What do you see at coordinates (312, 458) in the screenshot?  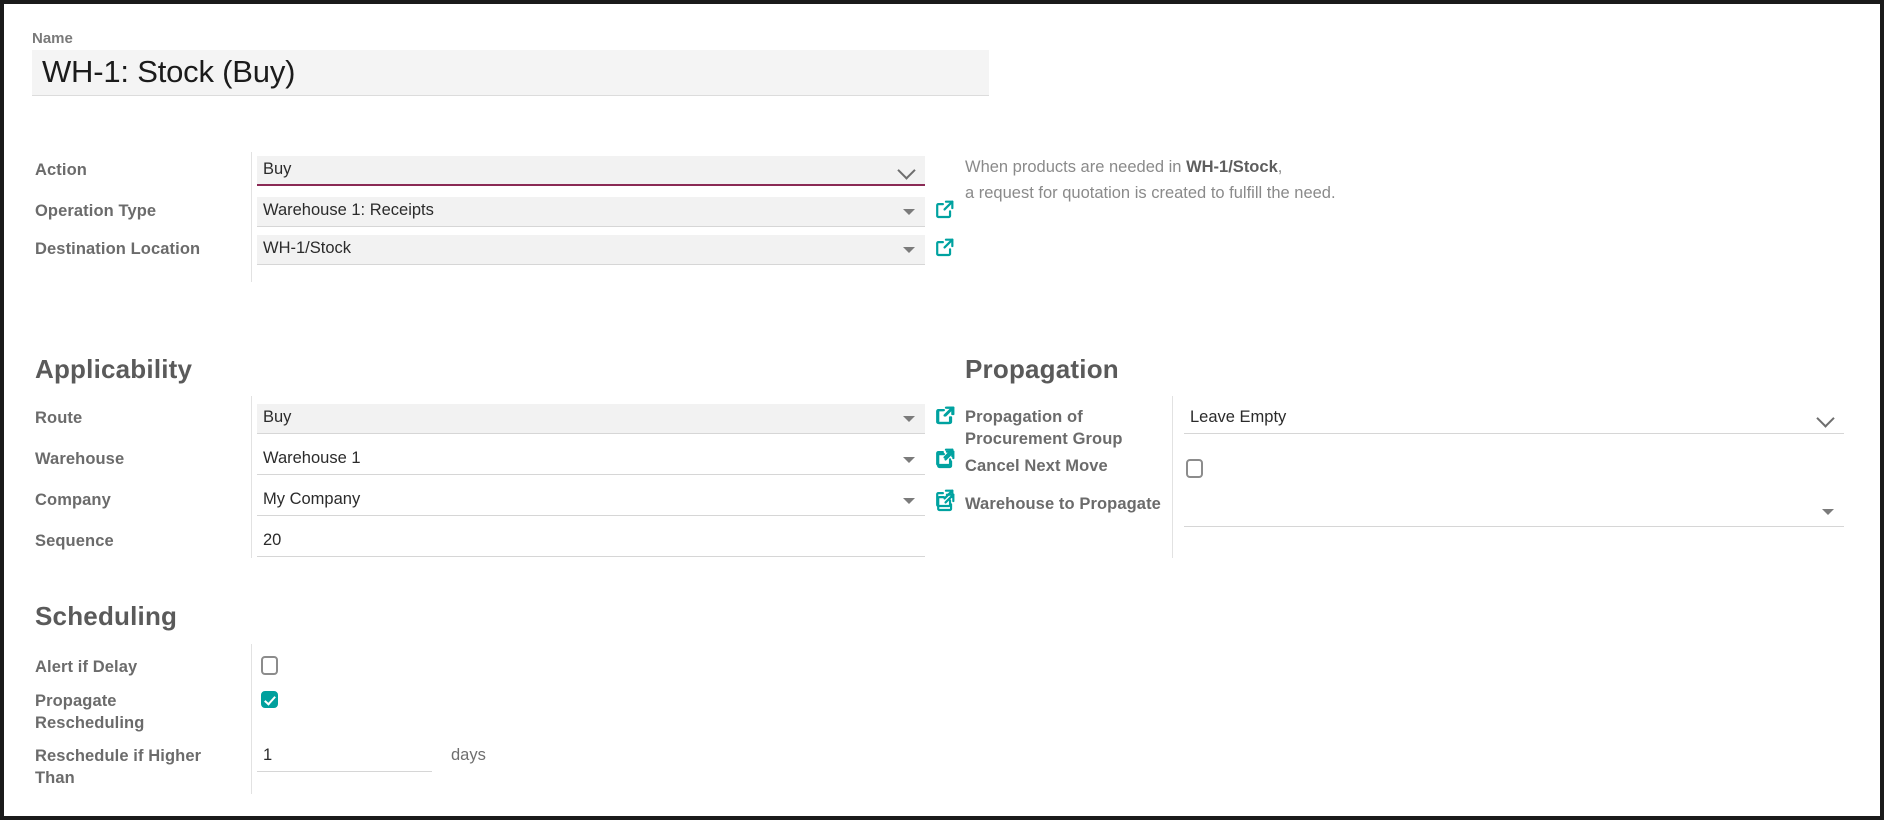 I see `warehouse-value: Warehouse 1` at bounding box center [312, 458].